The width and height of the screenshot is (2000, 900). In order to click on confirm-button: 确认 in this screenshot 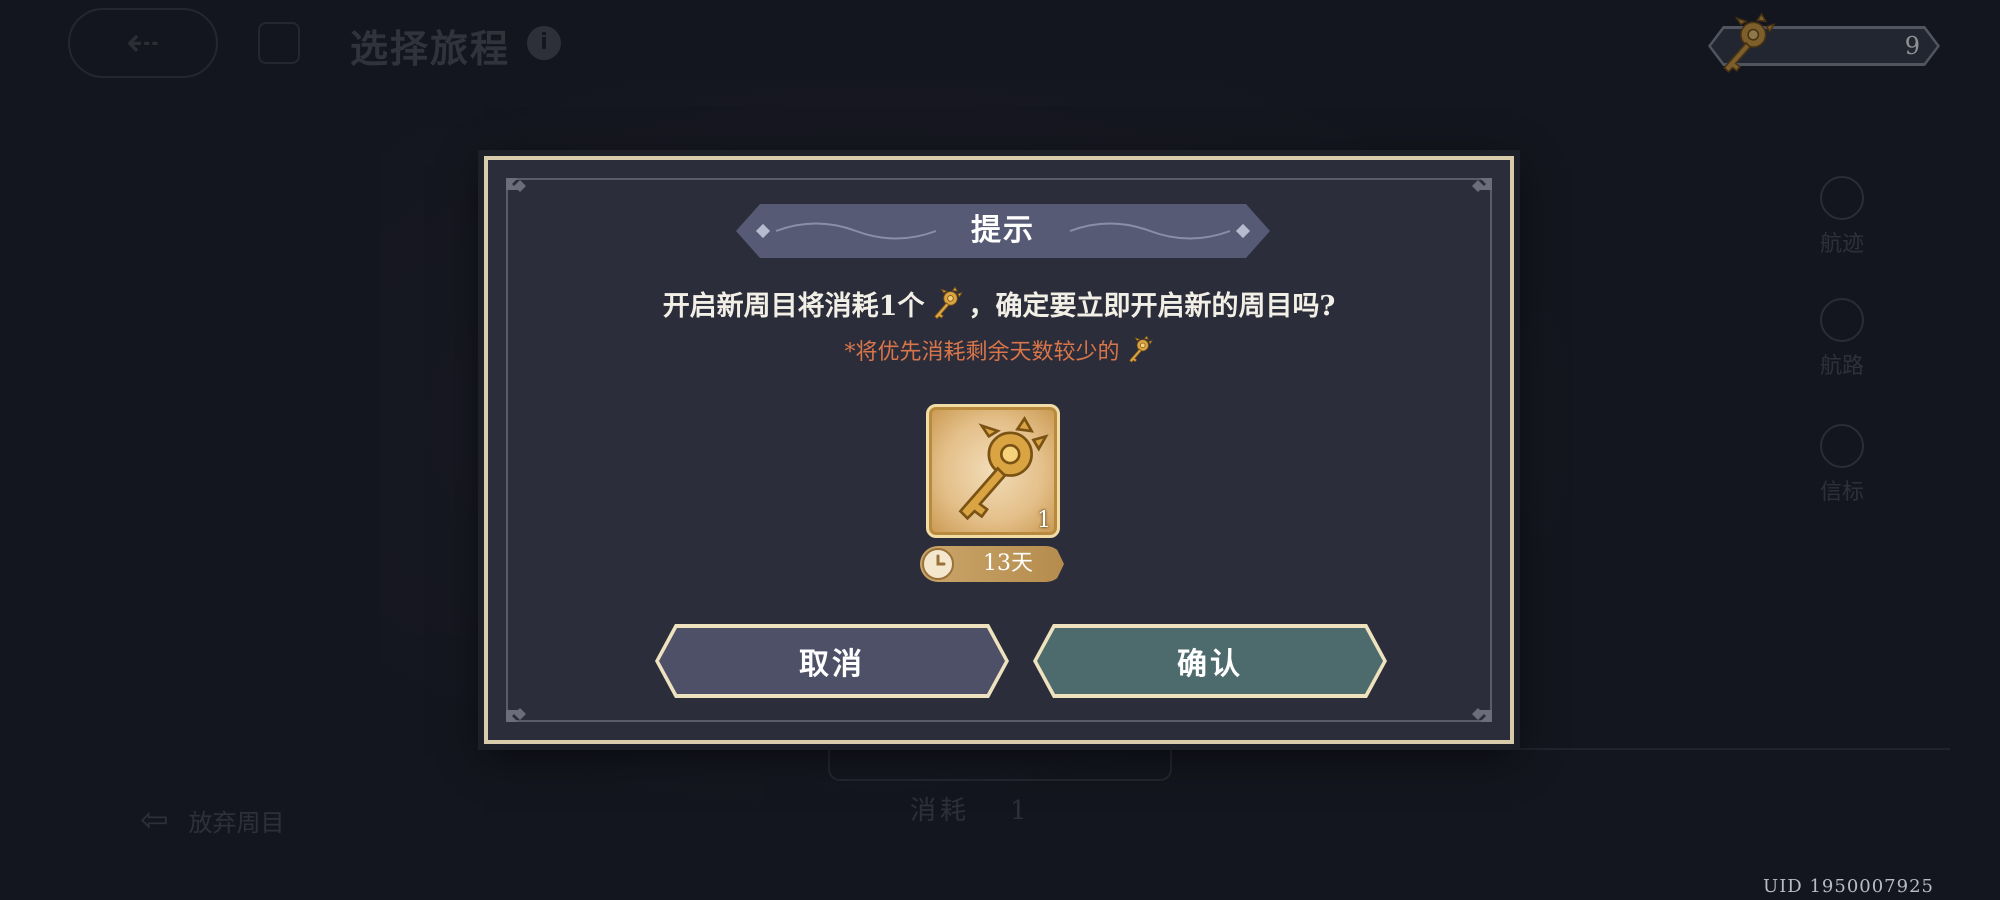, I will do `click(1210, 661)`.